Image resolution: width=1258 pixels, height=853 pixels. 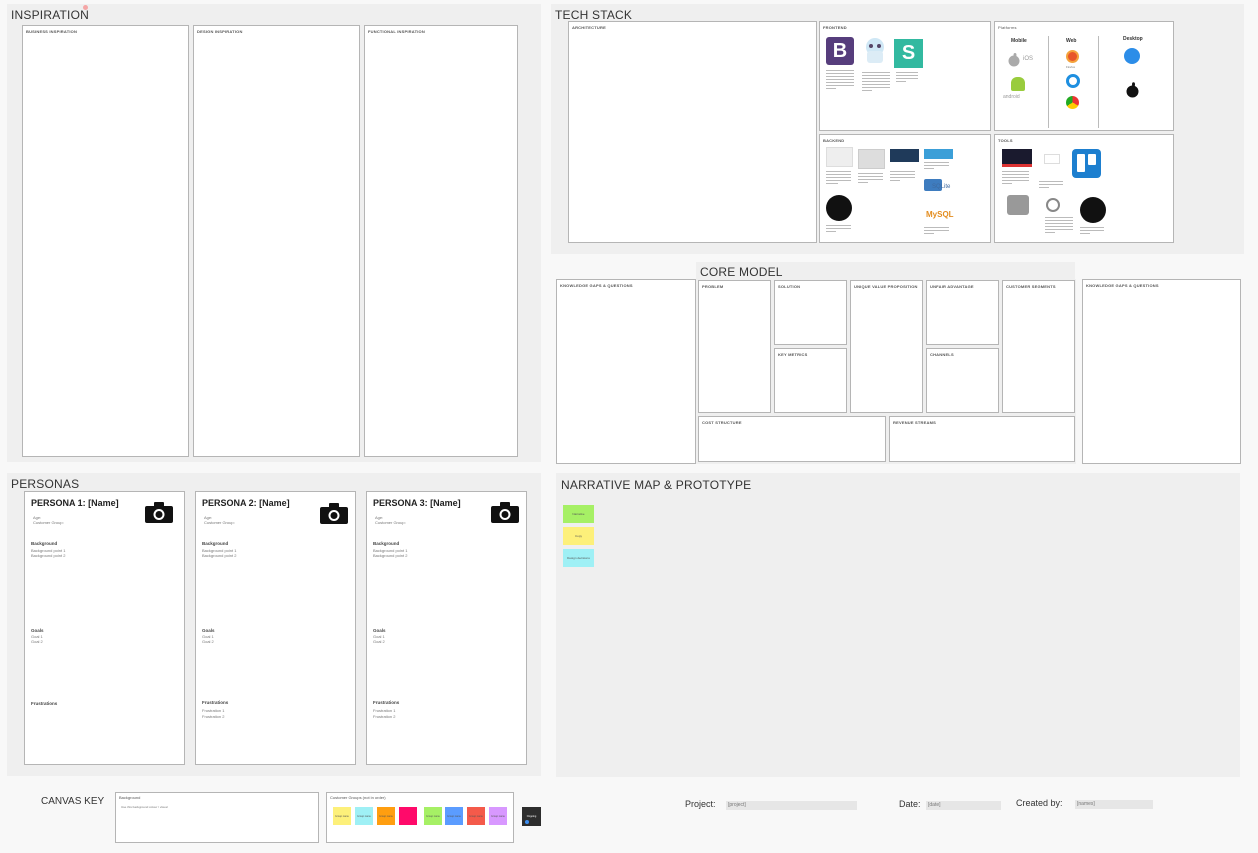 I want to click on frustration-point: Frustration 1, so click(x=384, y=710).